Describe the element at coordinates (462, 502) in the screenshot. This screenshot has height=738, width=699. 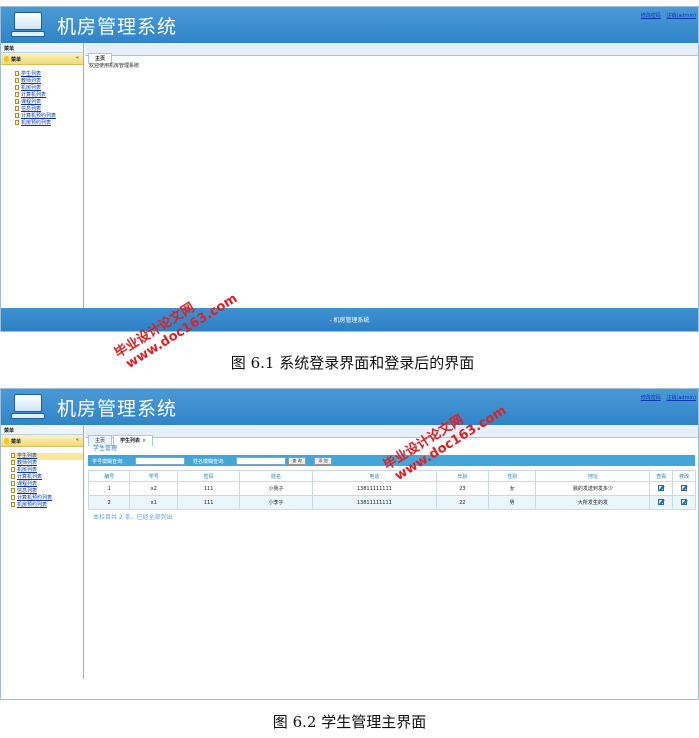
I see `cell-age: 22` at that location.